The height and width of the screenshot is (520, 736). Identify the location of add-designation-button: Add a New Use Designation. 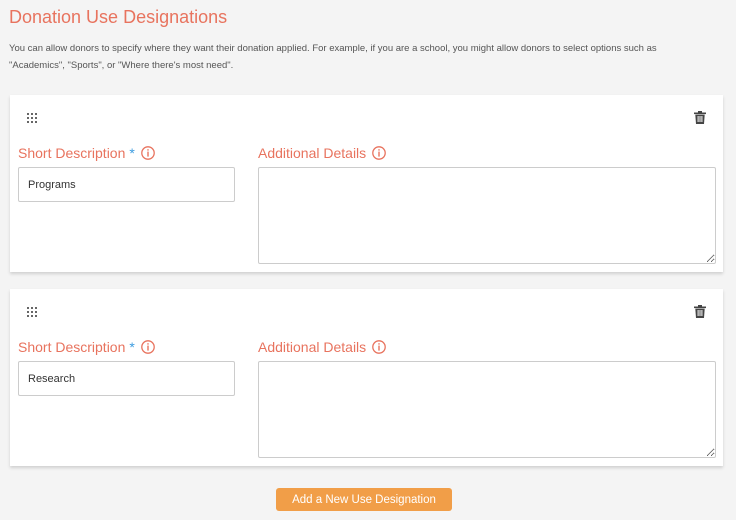
(364, 499).